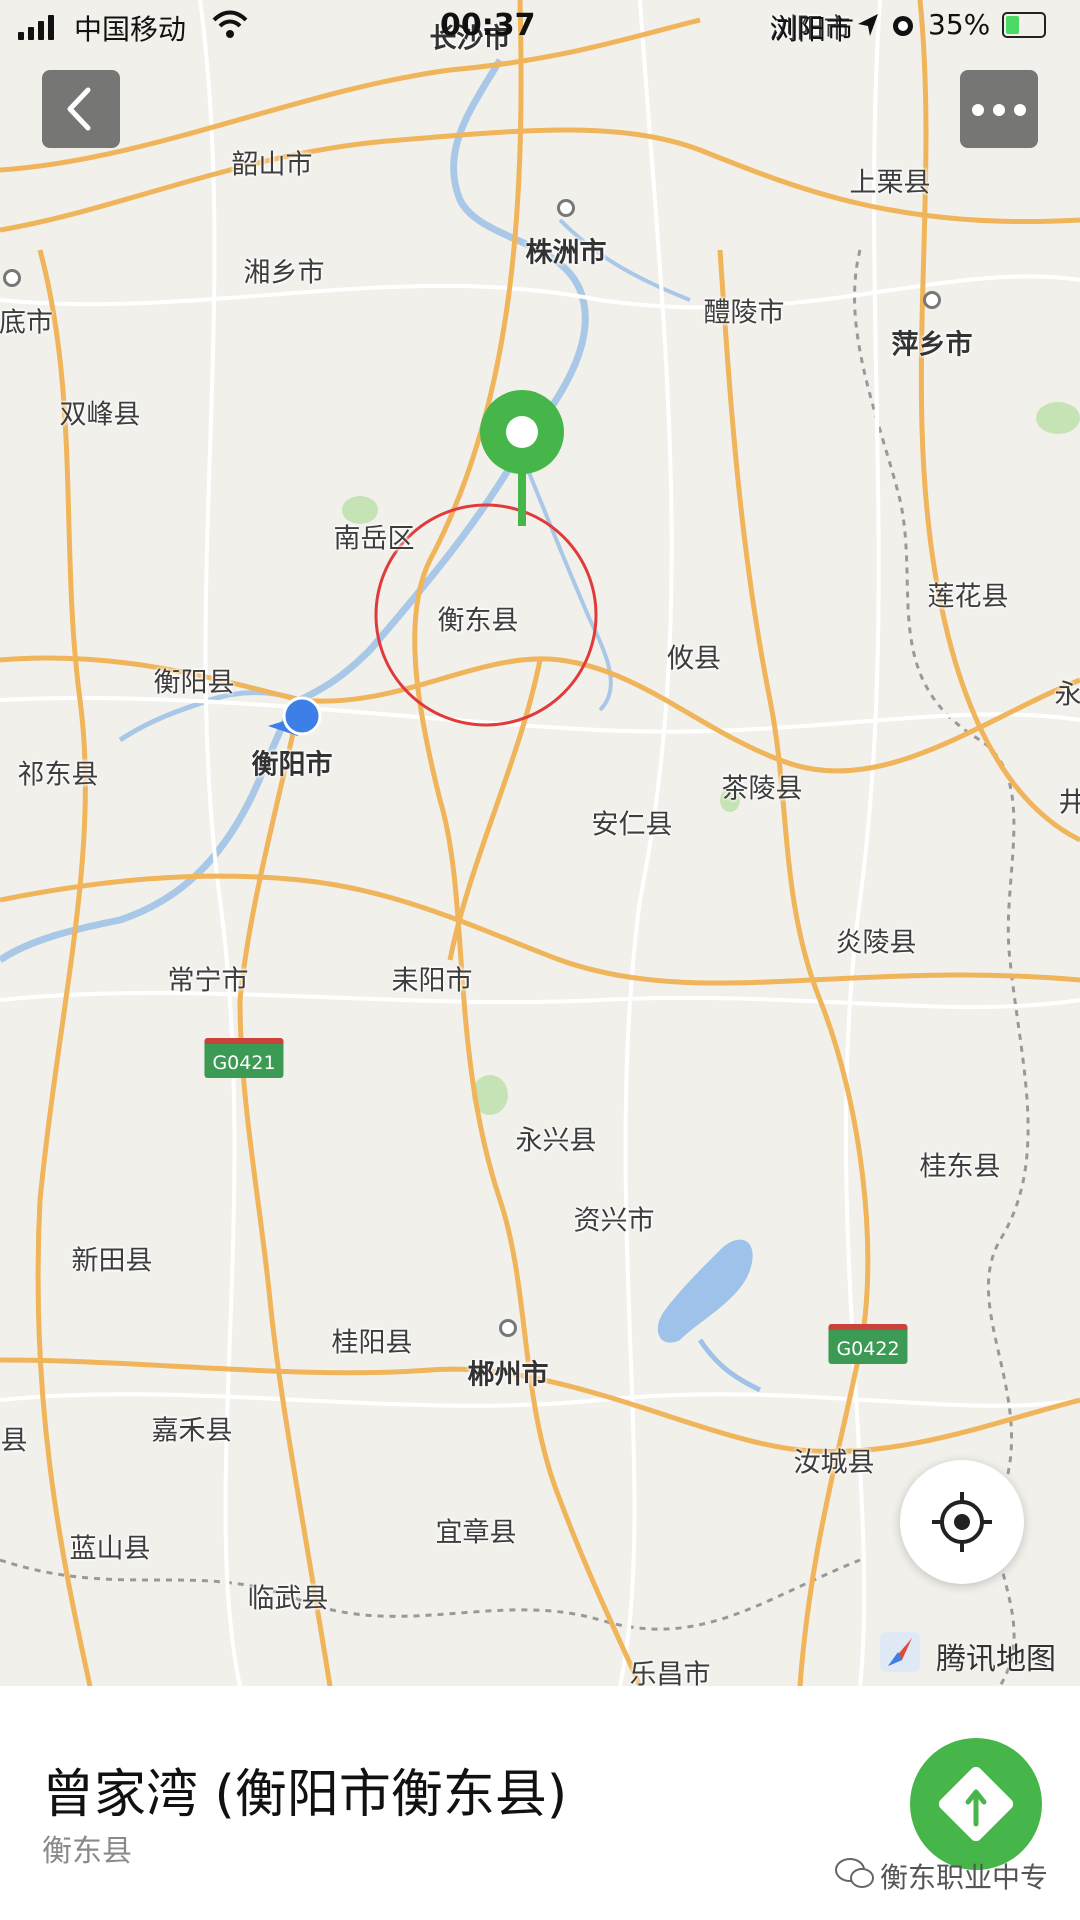  I want to click on place-label: 祁东县, so click(58, 772).